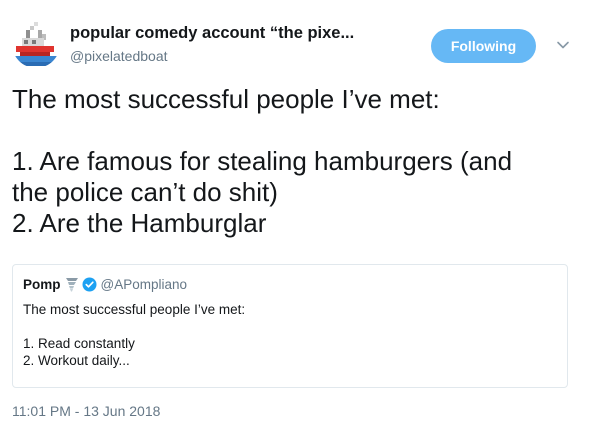 This screenshot has height=431, width=592. What do you see at coordinates (86, 411) in the screenshot?
I see `tweet-timestamp: 11:01 PM - 13 Jun 2018` at bounding box center [86, 411].